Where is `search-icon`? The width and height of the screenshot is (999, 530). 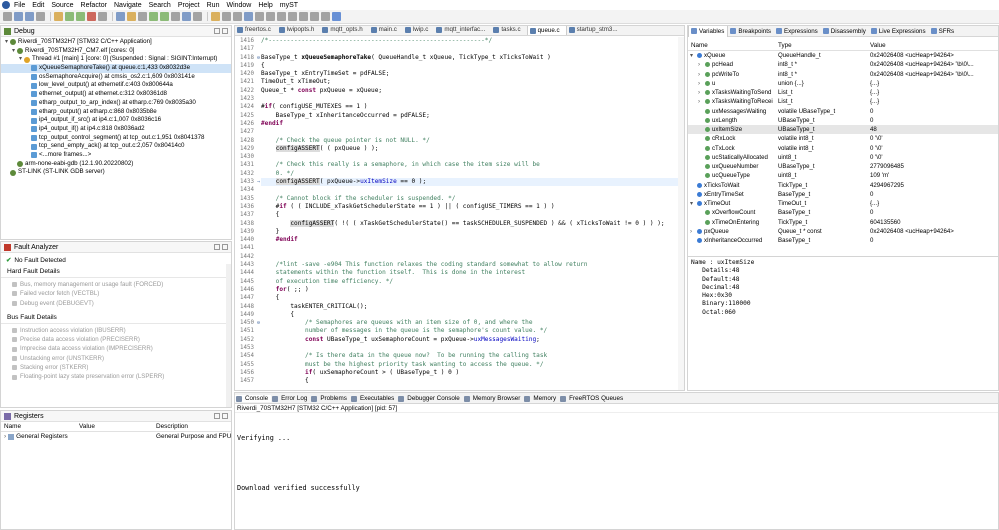 search-icon is located at coordinates (131, 16).